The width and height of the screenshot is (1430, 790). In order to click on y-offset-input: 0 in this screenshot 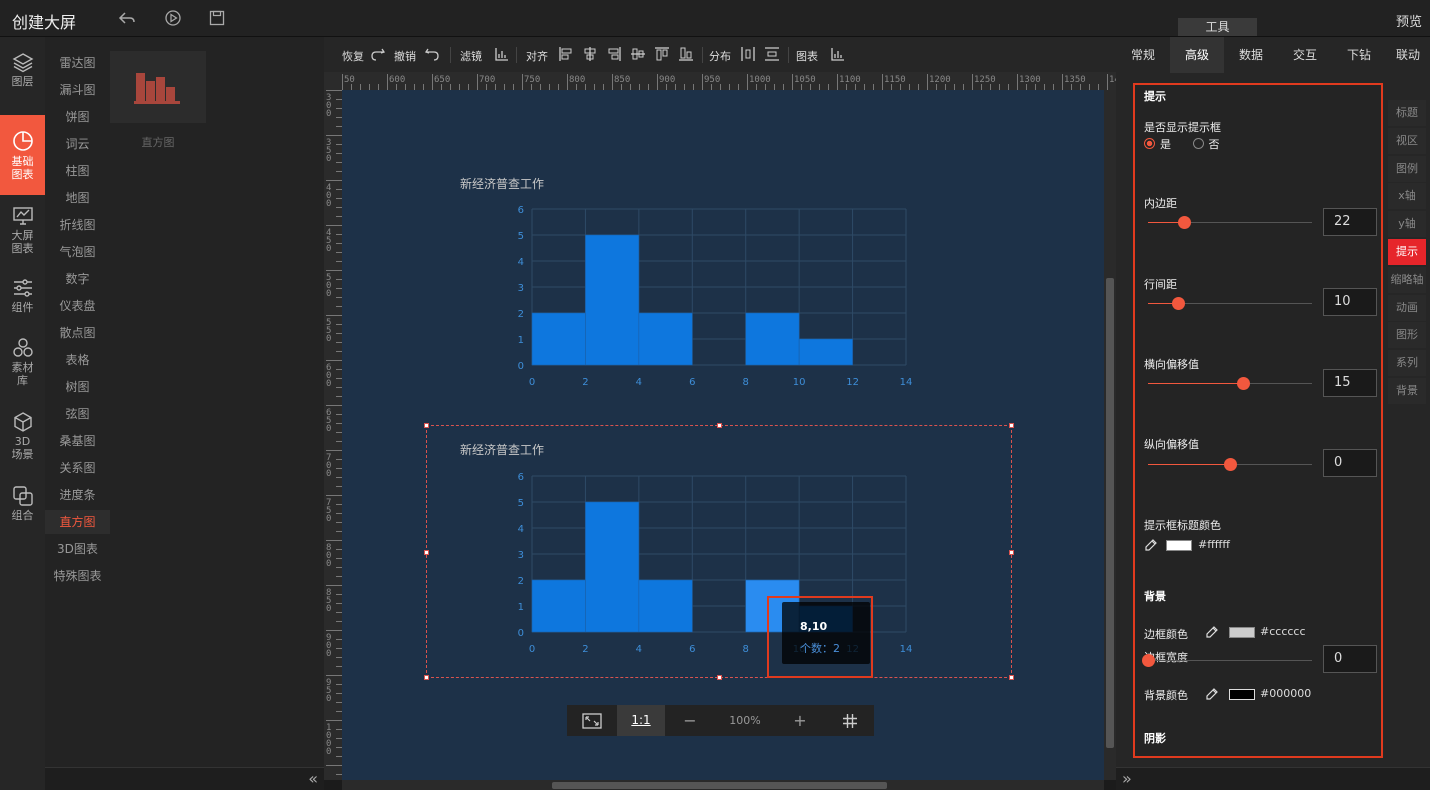, I will do `click(1350, 463)`.